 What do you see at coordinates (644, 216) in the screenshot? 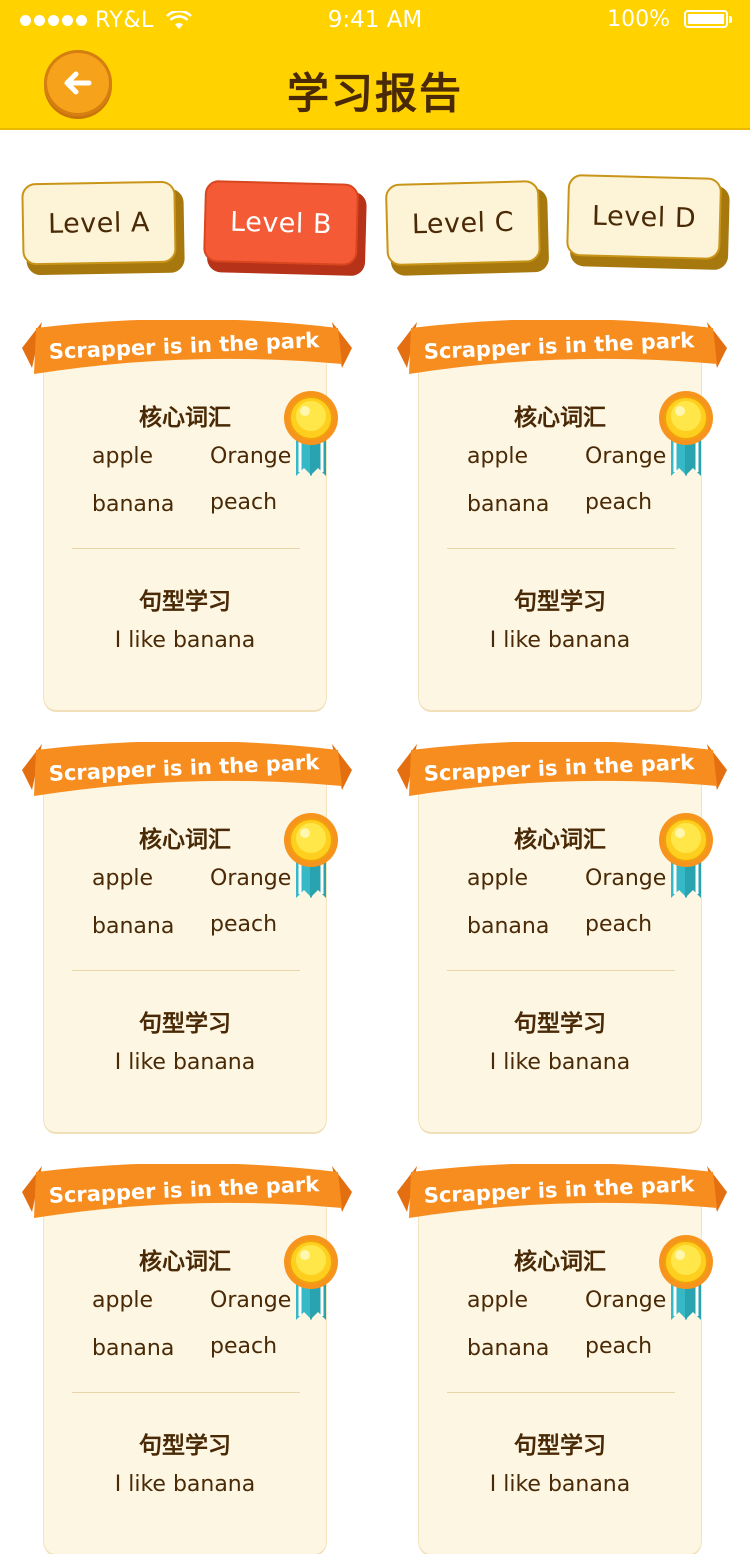
I see `tab-label: Level D` at bounding box center [644, 216].